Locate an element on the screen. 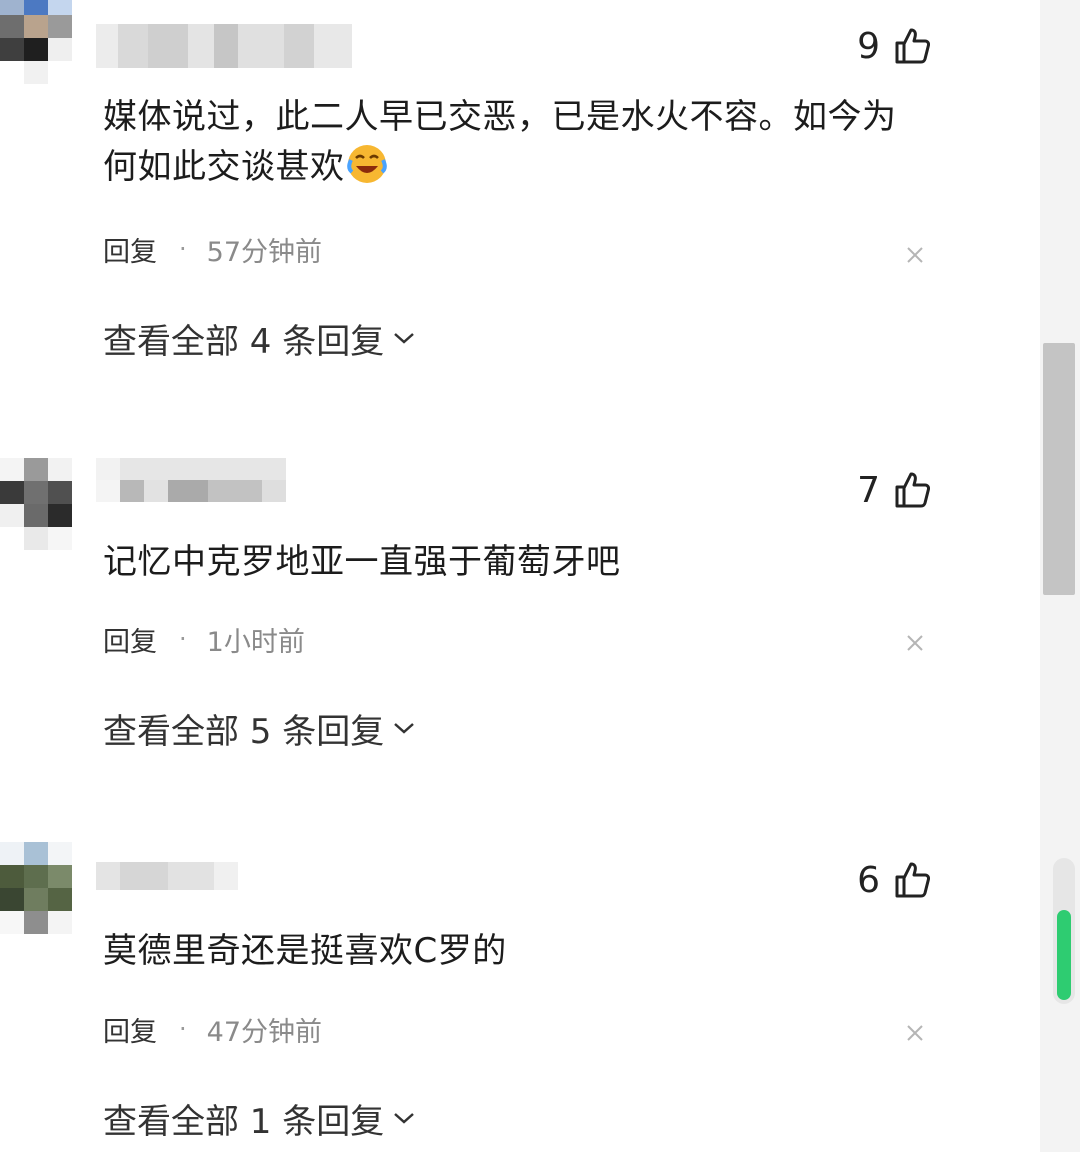 This screenshot has width=1080, height=1152. comment-meta: 回复 · 47分钟前 is located at coordinates (212, 1029).